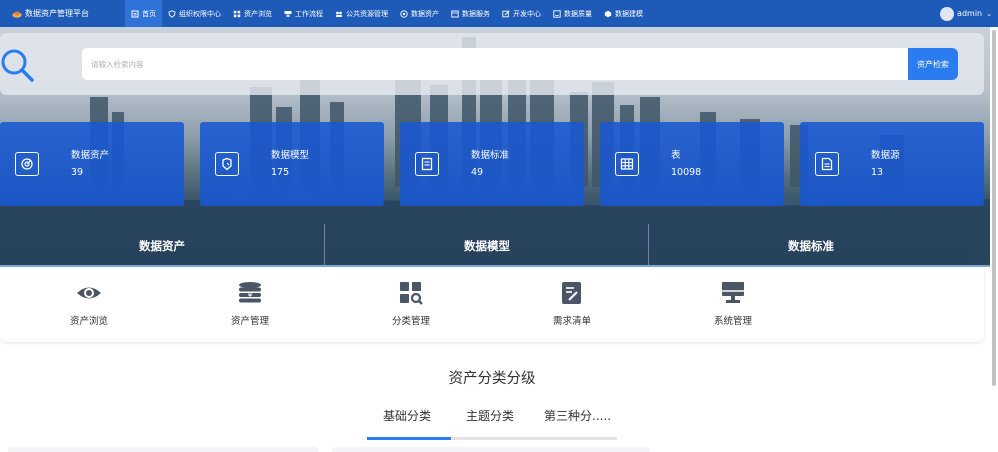  What do you see at coordinates (733, 292) in the screenshot?
I see `monitor-icon` at bounding box center [733, 292].